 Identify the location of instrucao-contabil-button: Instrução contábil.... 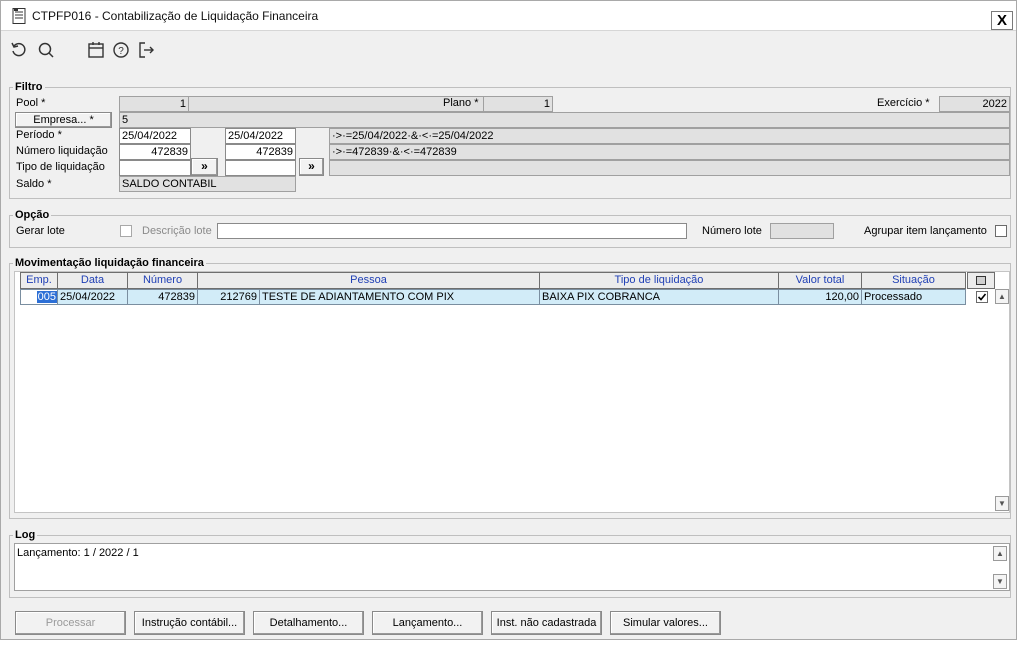
(189, 623).